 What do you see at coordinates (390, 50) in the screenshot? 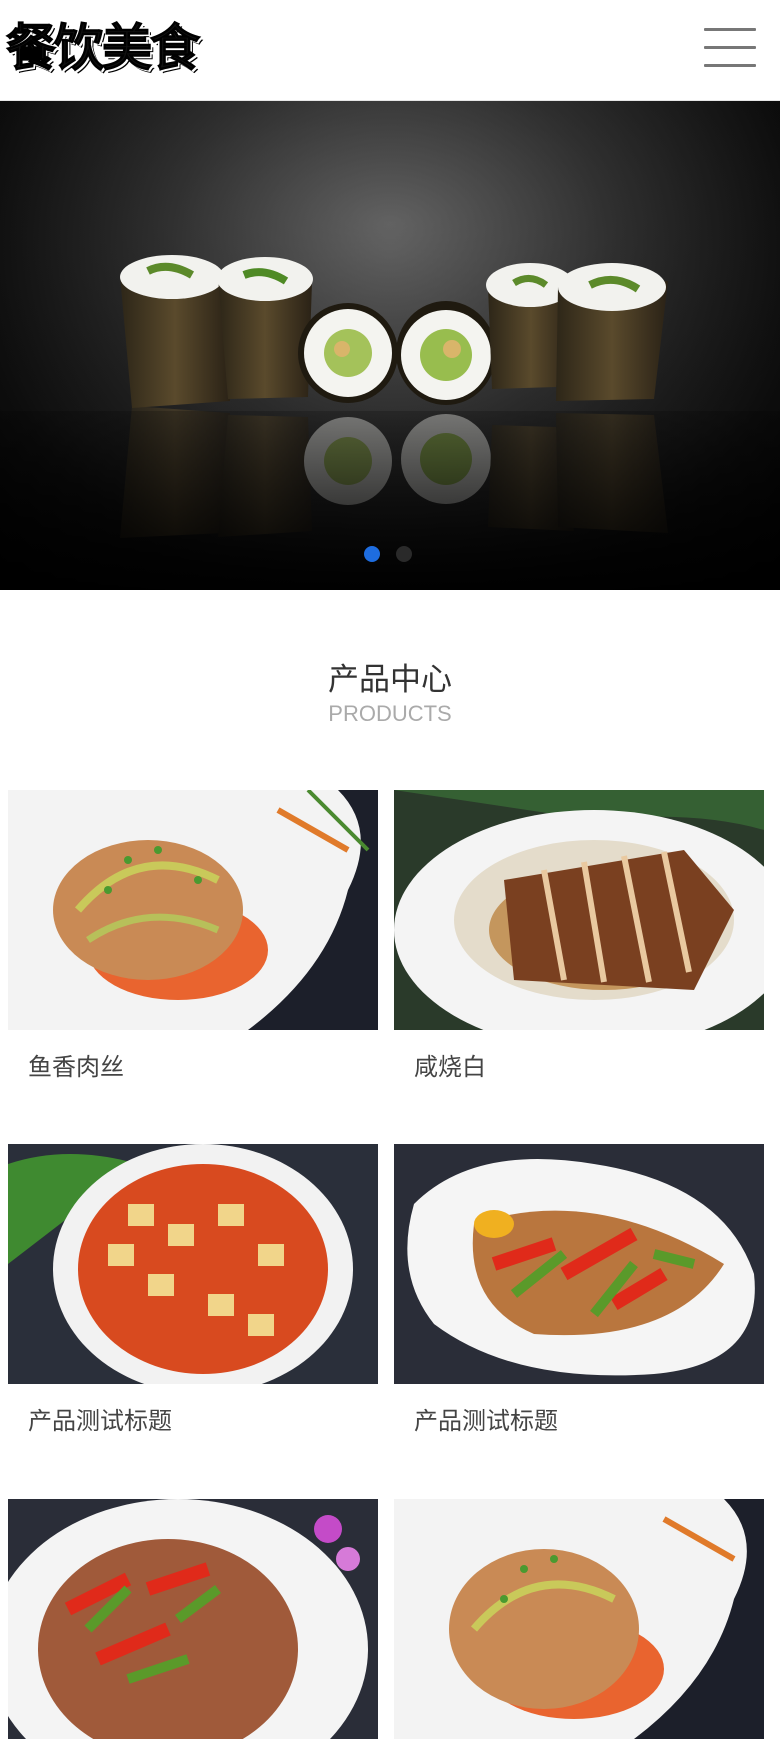
I see `header: 餐饮美食` at bounding box center [390, 50].